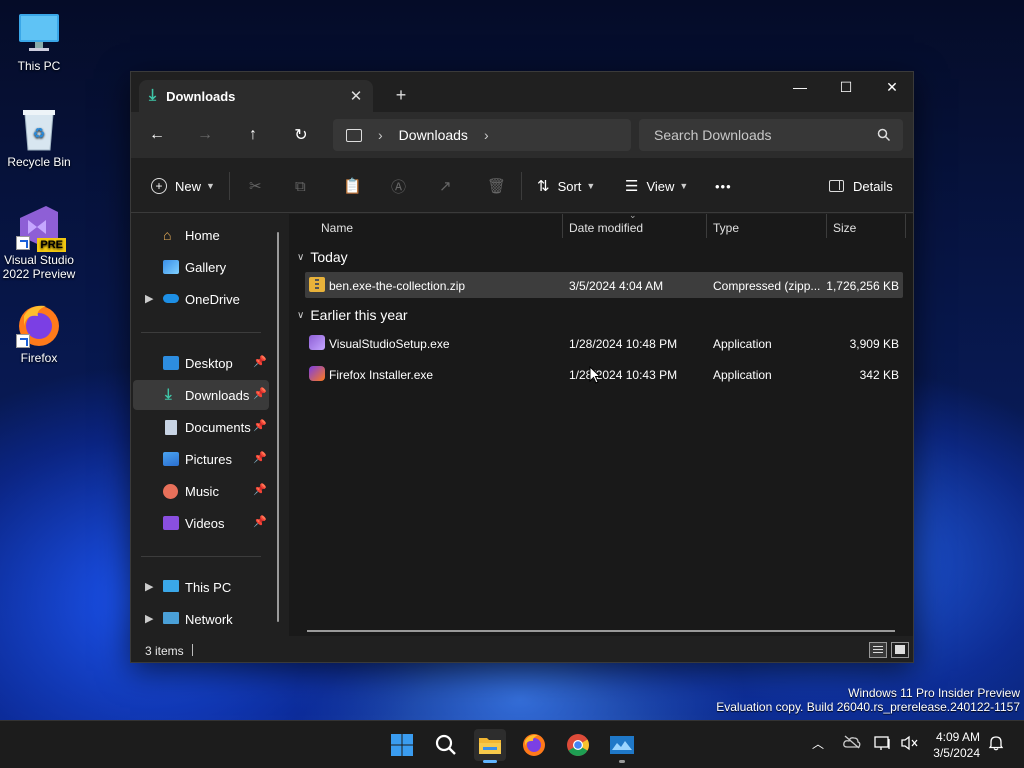  What do you see at coordinates (201, 587) in the screenshot?
I see `sidebar-item-this-pc: ▶ This PC` at bounding box center [201, 587].